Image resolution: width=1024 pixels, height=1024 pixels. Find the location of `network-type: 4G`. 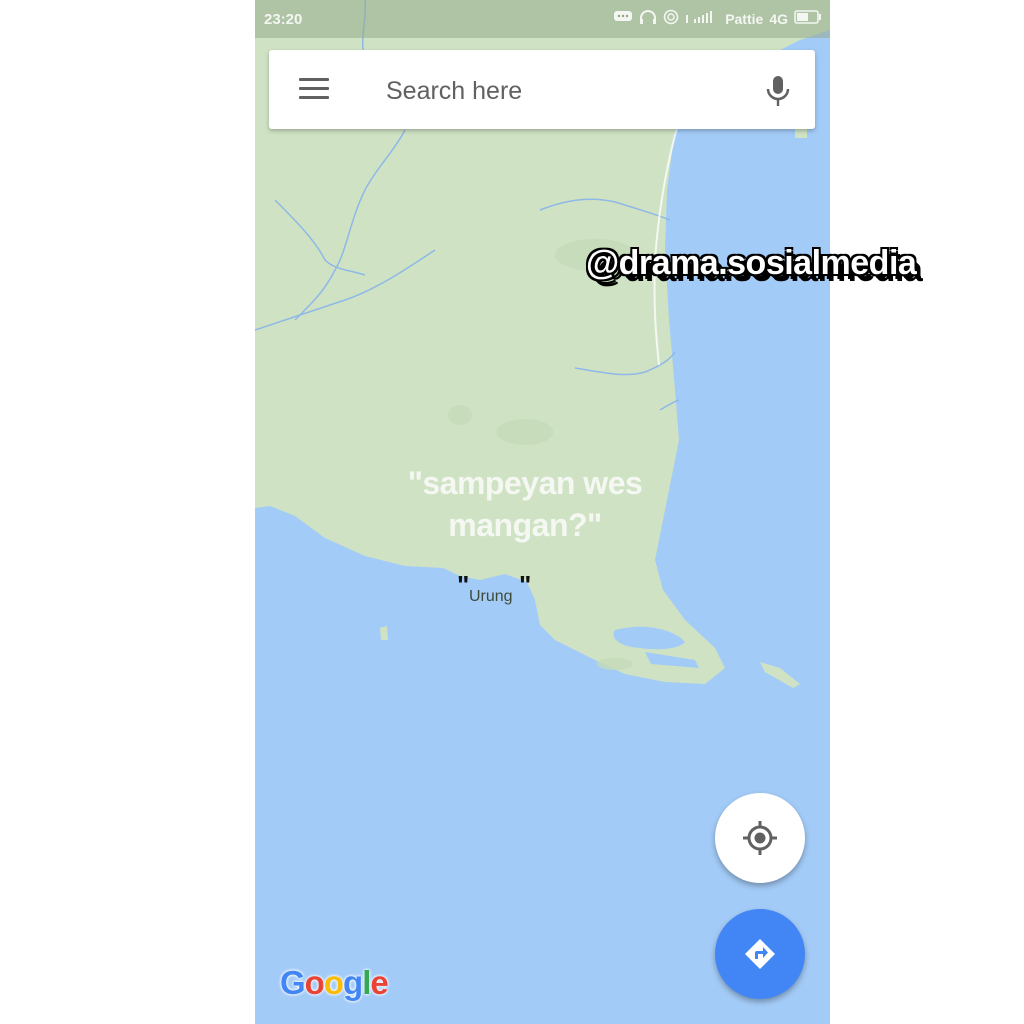

network-type: 4G is located at coordinates (778, 18).